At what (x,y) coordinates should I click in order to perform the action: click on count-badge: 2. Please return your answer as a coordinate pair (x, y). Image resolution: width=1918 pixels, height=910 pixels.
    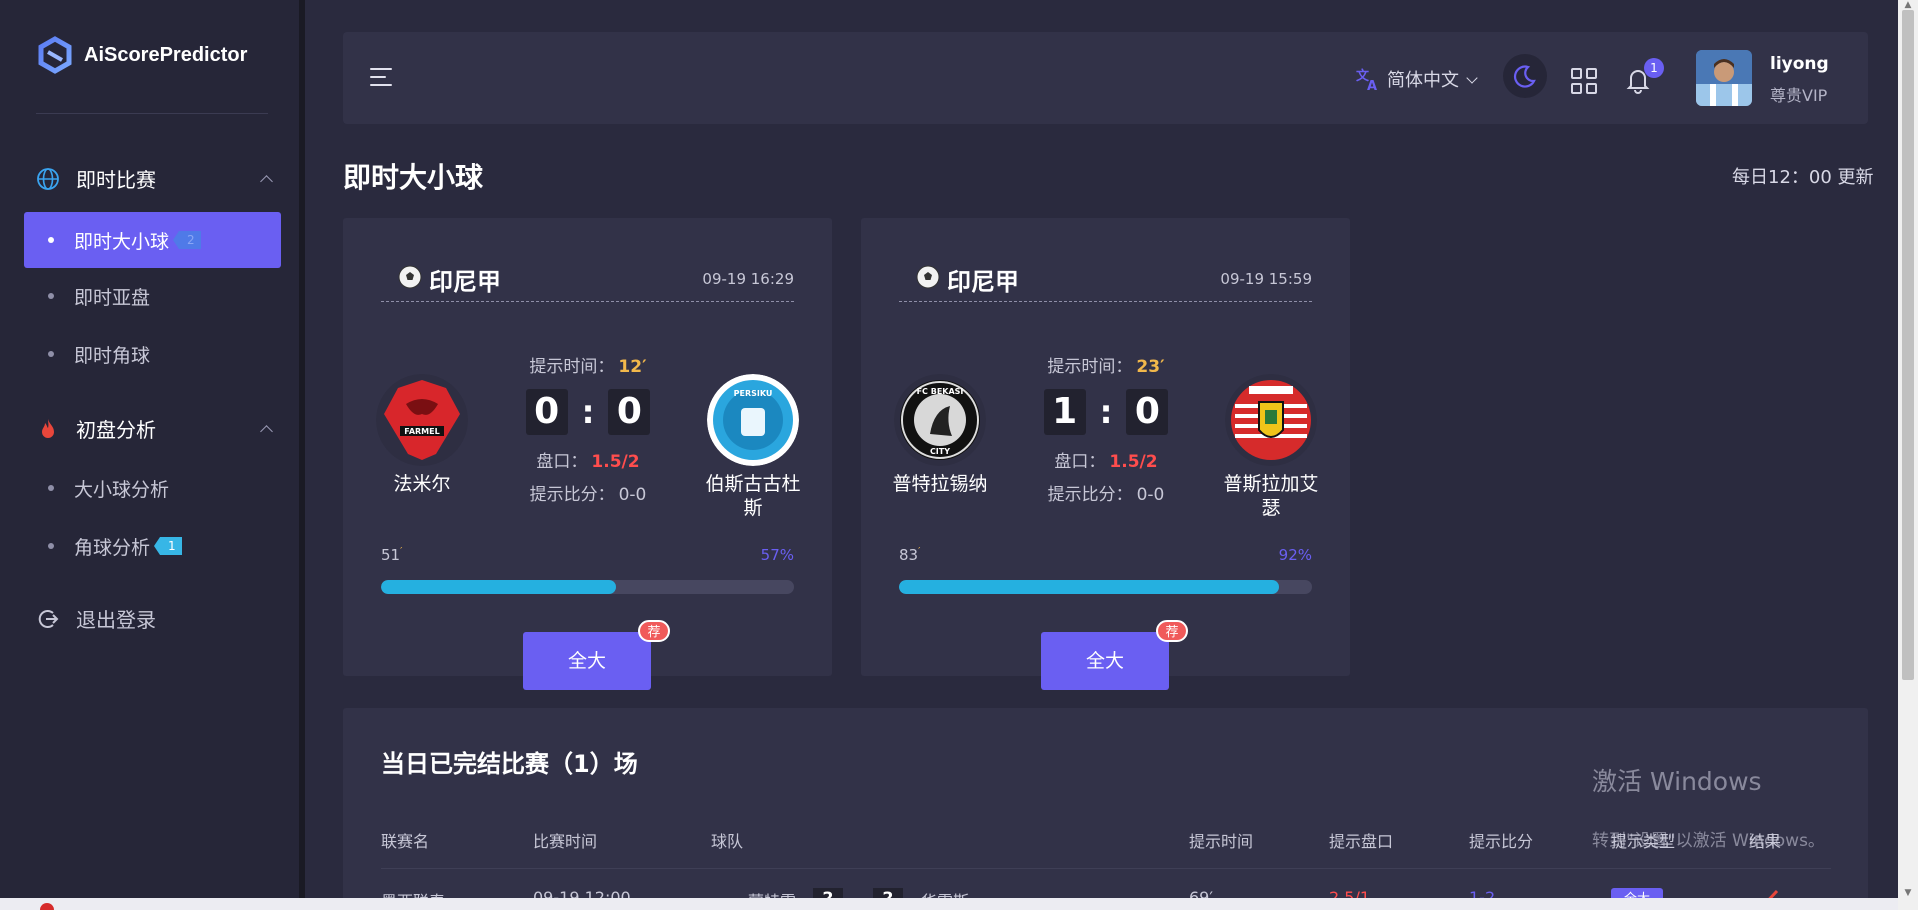
    Looking at the image, I should click on (187, 240).